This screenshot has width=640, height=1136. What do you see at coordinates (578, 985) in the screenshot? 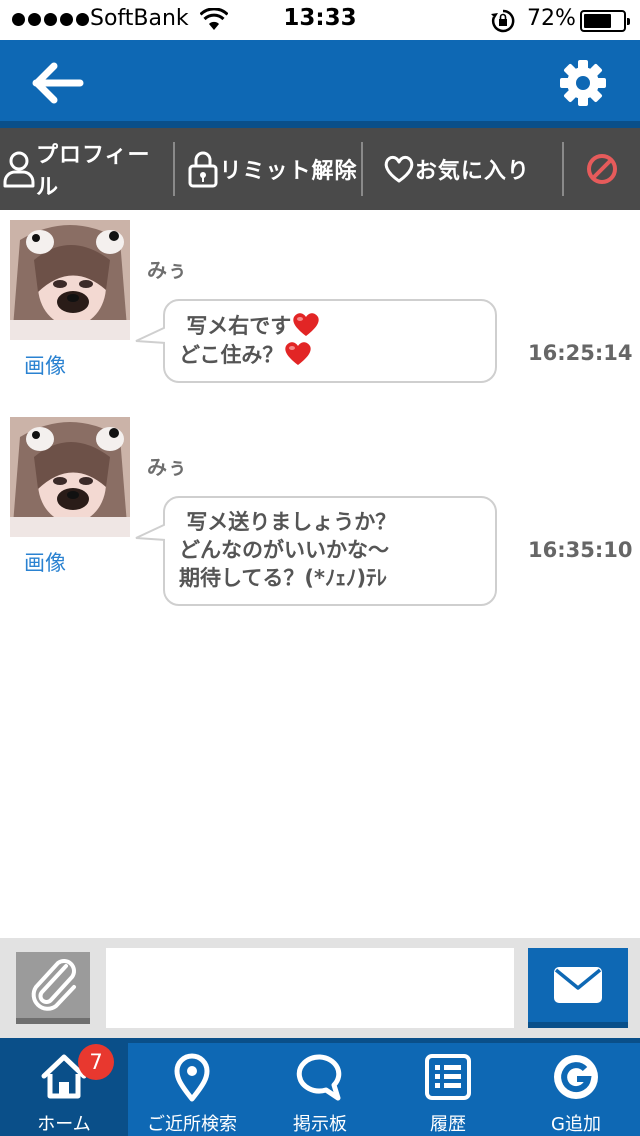
I see `envelope-icon` at bounding box center [578, 985].